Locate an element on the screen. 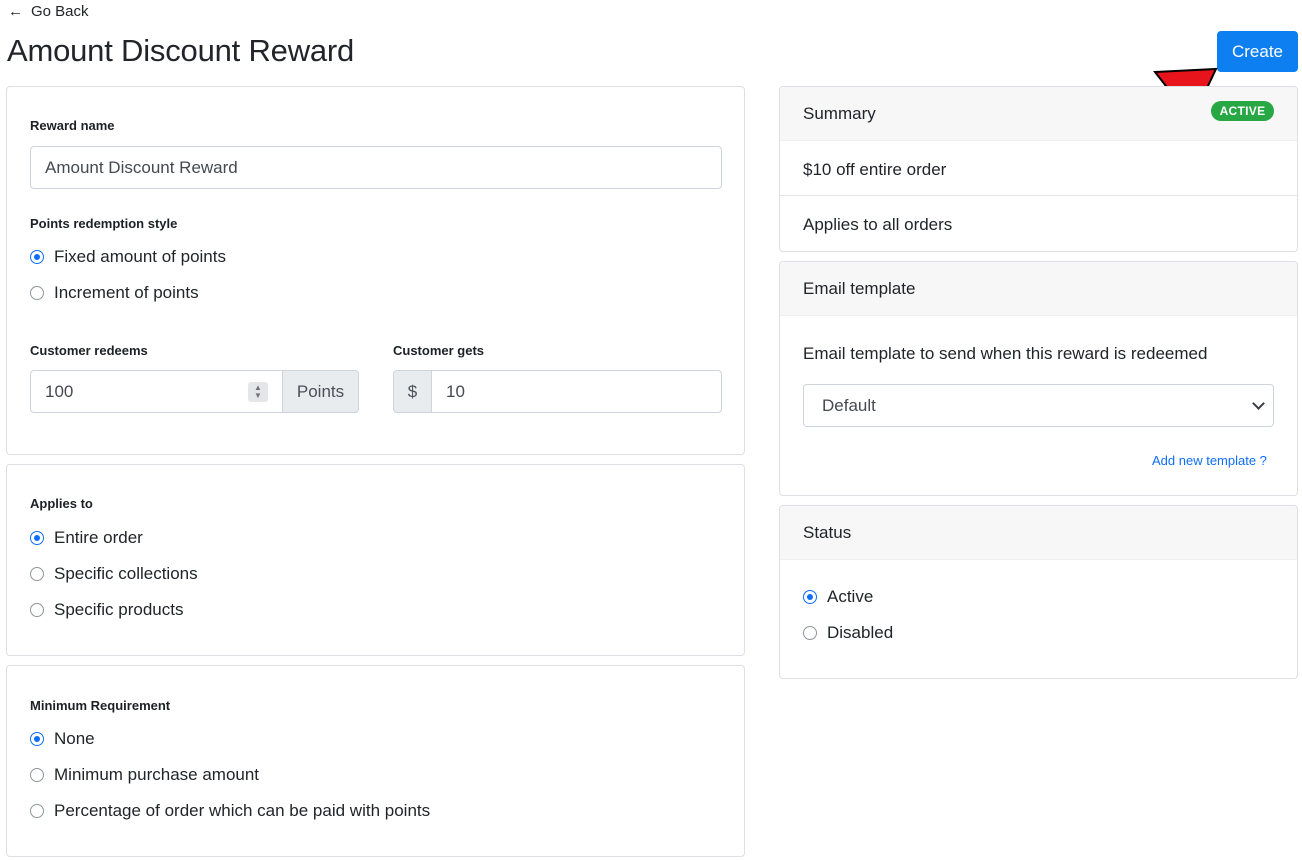 This screenshot has height=860, width=1302. summary-title: Summary is located at coordinates (839, 113).